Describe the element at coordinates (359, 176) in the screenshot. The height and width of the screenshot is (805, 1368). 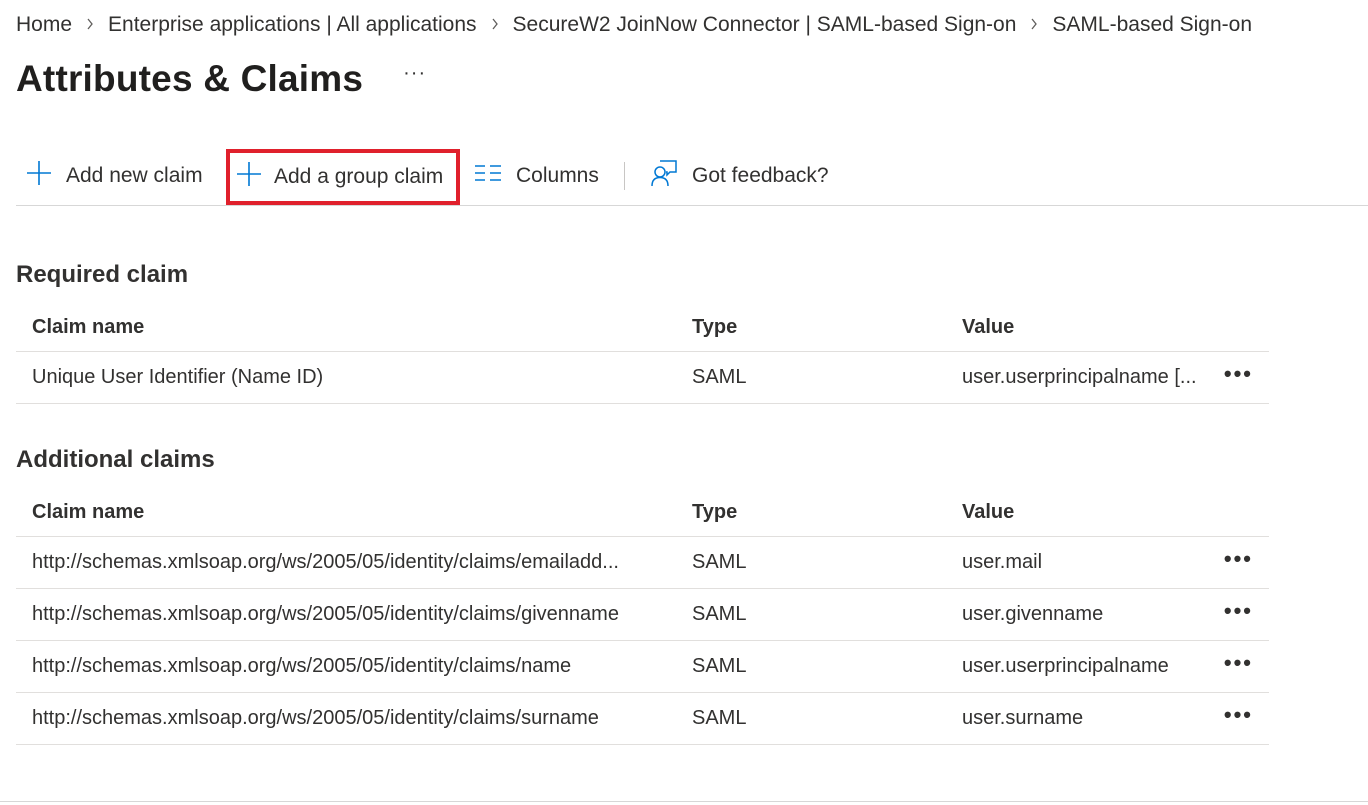
I see `add-group-claim-label: Add a group claim` at that location.